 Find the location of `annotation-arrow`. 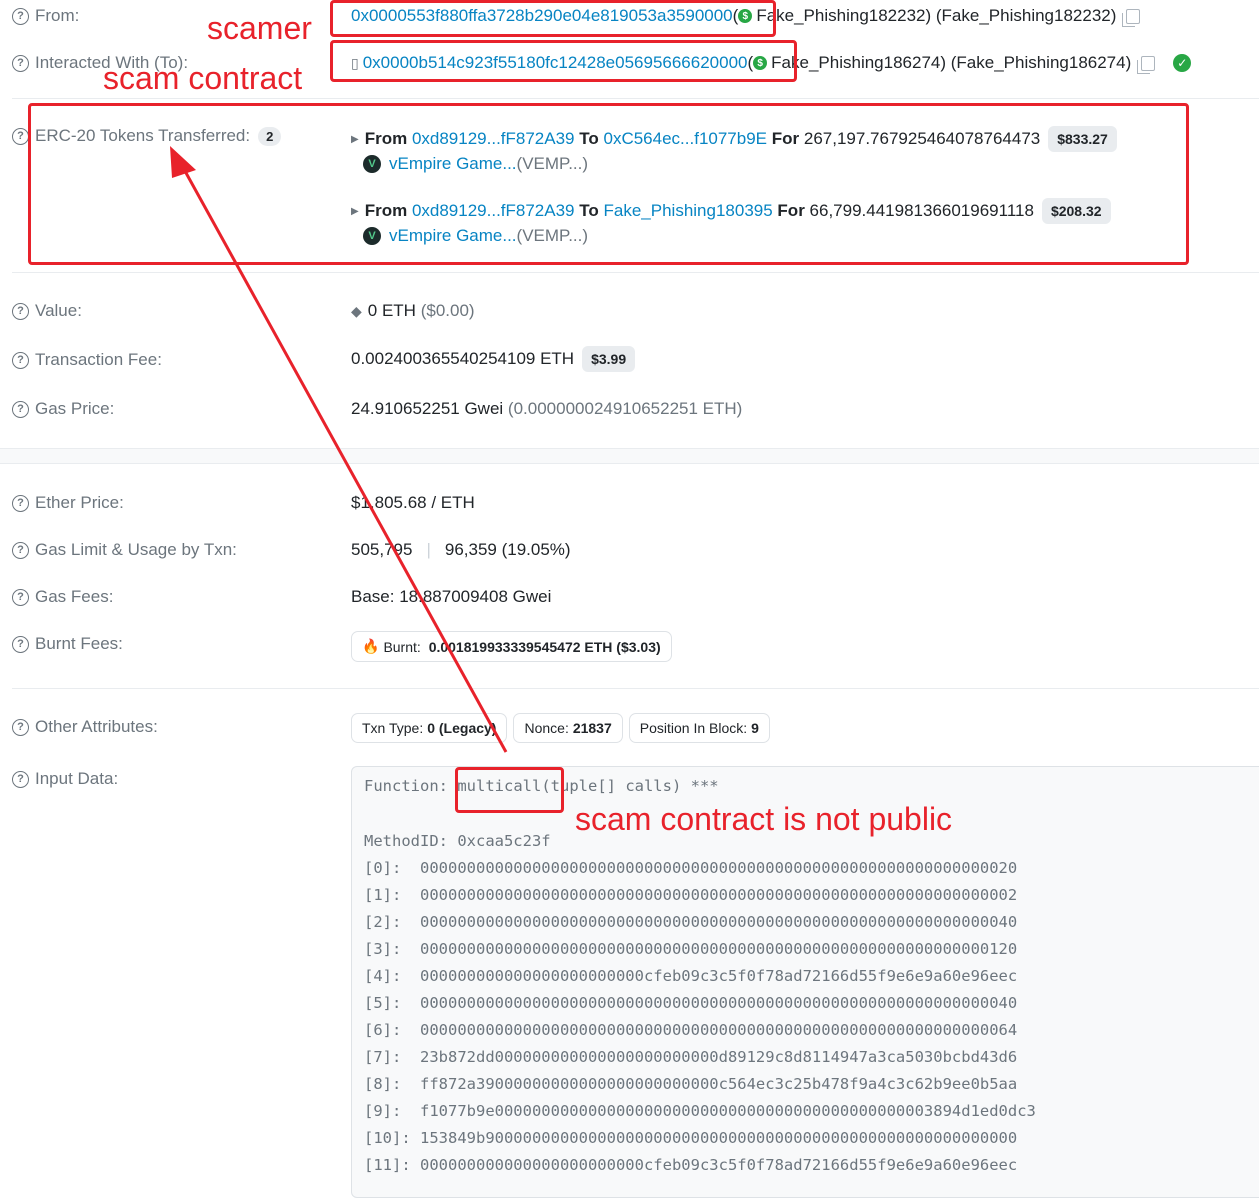

annotation-arrow is located at coordinates (339, 449).